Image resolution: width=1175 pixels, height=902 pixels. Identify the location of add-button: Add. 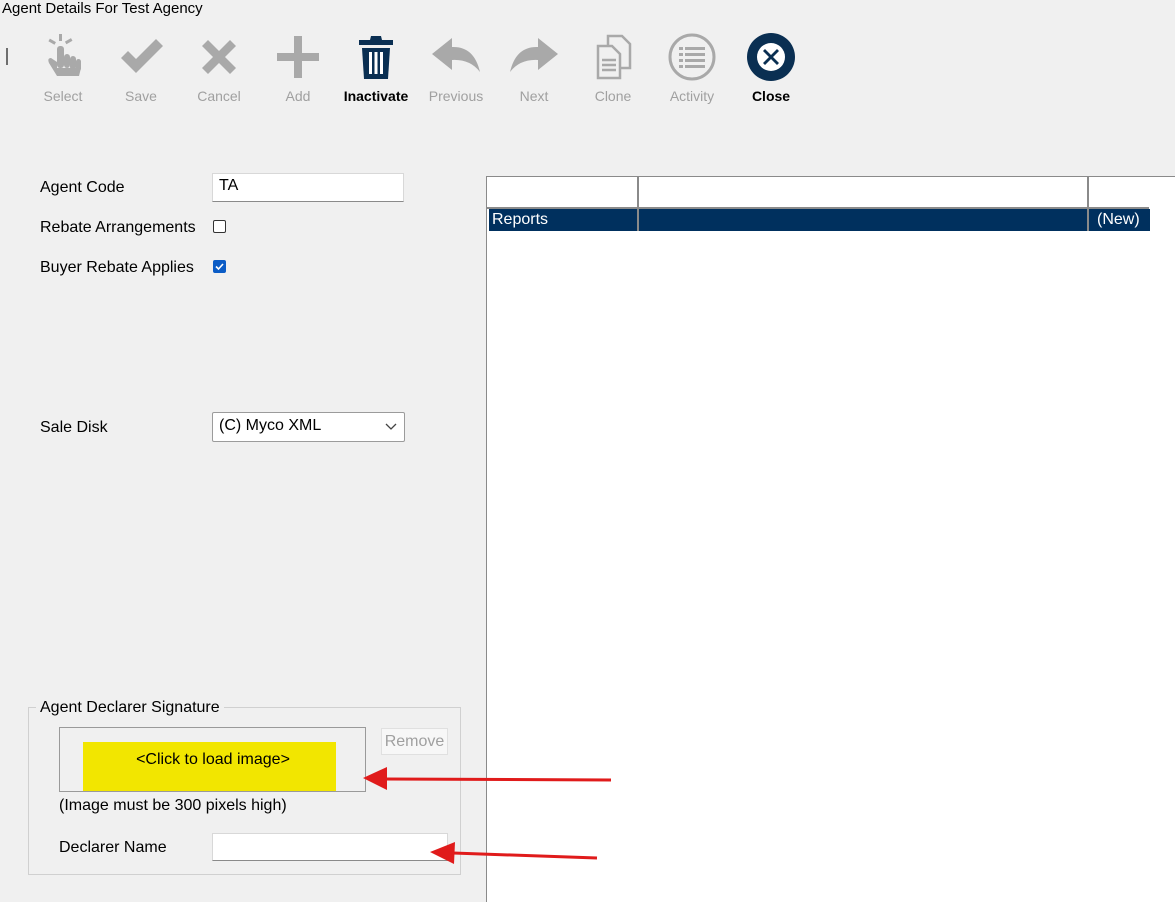
(298, 72).